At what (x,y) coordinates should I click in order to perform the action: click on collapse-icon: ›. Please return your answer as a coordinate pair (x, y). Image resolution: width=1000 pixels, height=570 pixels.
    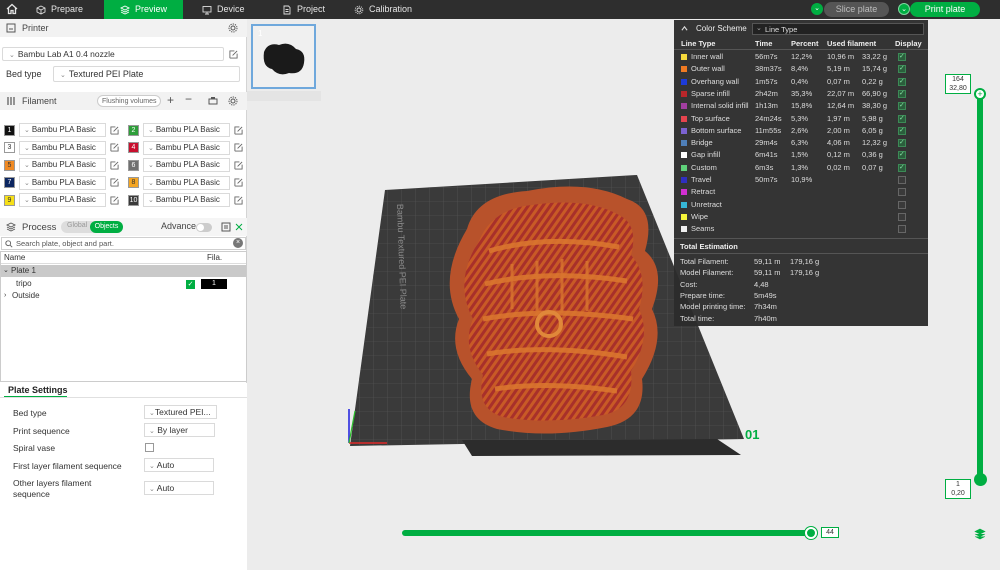
    Looking at the image, I should click on (5, 296).